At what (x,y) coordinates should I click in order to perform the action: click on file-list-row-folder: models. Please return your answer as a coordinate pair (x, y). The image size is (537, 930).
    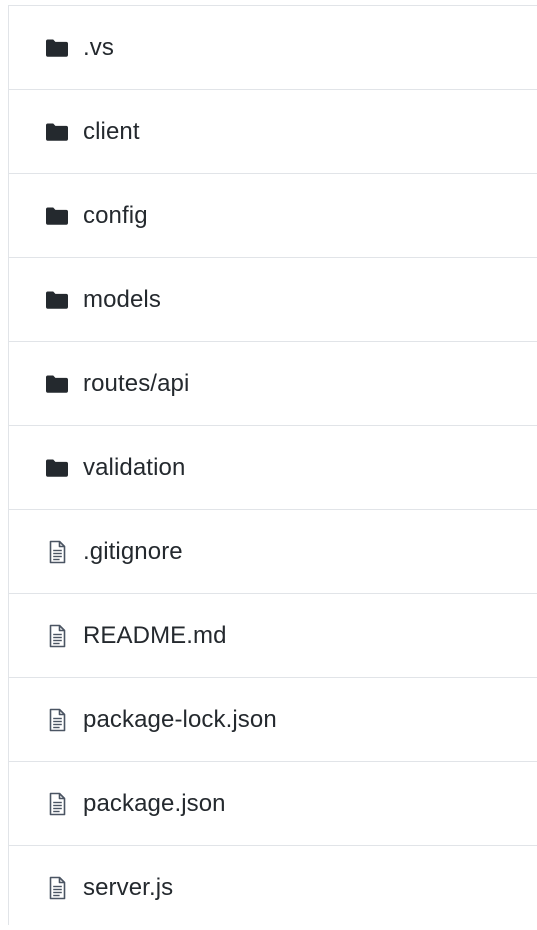
    Looking at the image, I should click on (273, 300).